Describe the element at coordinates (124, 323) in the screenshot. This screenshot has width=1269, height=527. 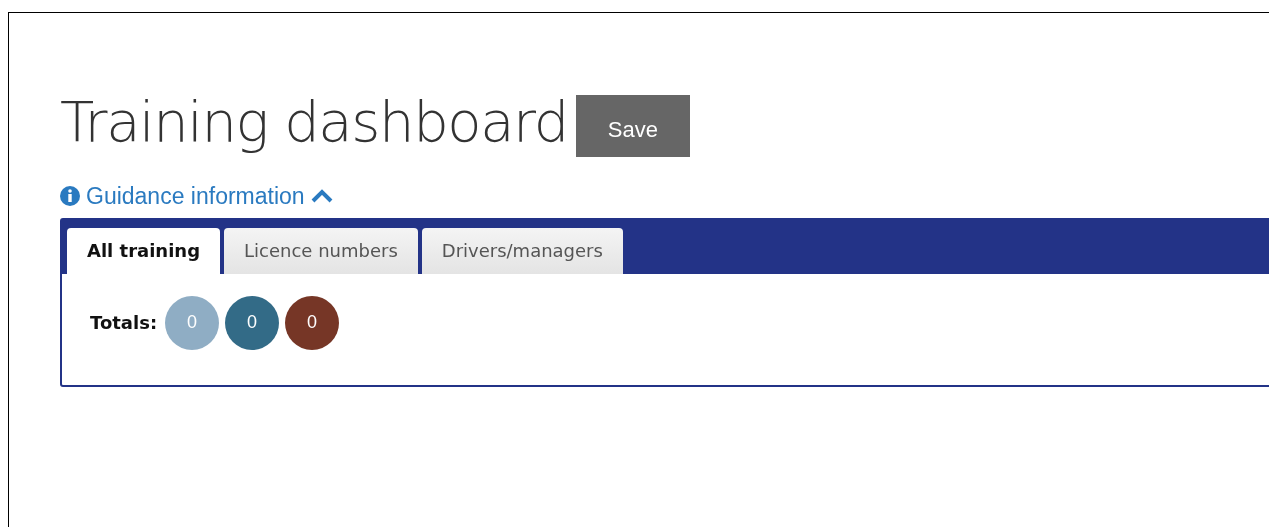
I see `totals-label: Totals:` at that location.